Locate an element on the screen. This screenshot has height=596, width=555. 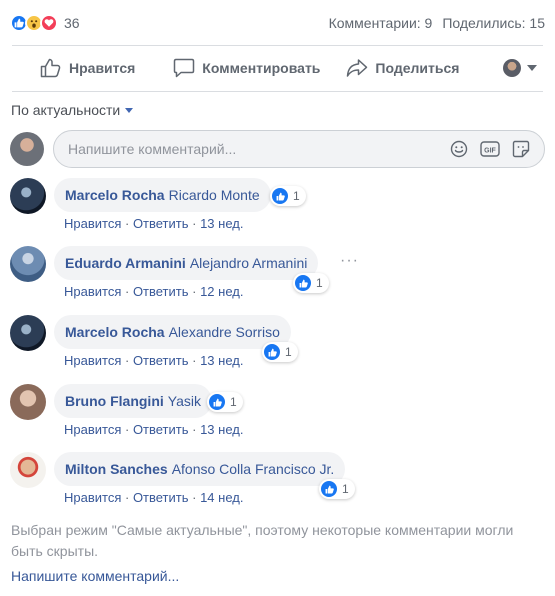
comment-author: Bruno Flangini is located at coordinates (114, 401).